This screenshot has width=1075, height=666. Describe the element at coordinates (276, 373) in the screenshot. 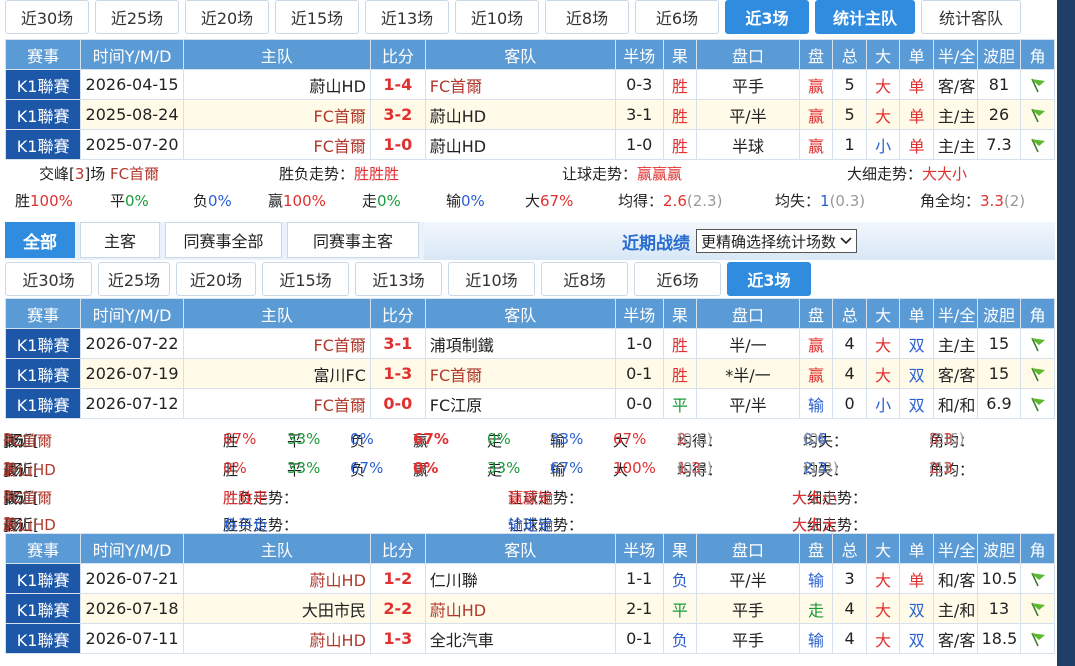

I see `home-team-cell: 富川FC` at that location.